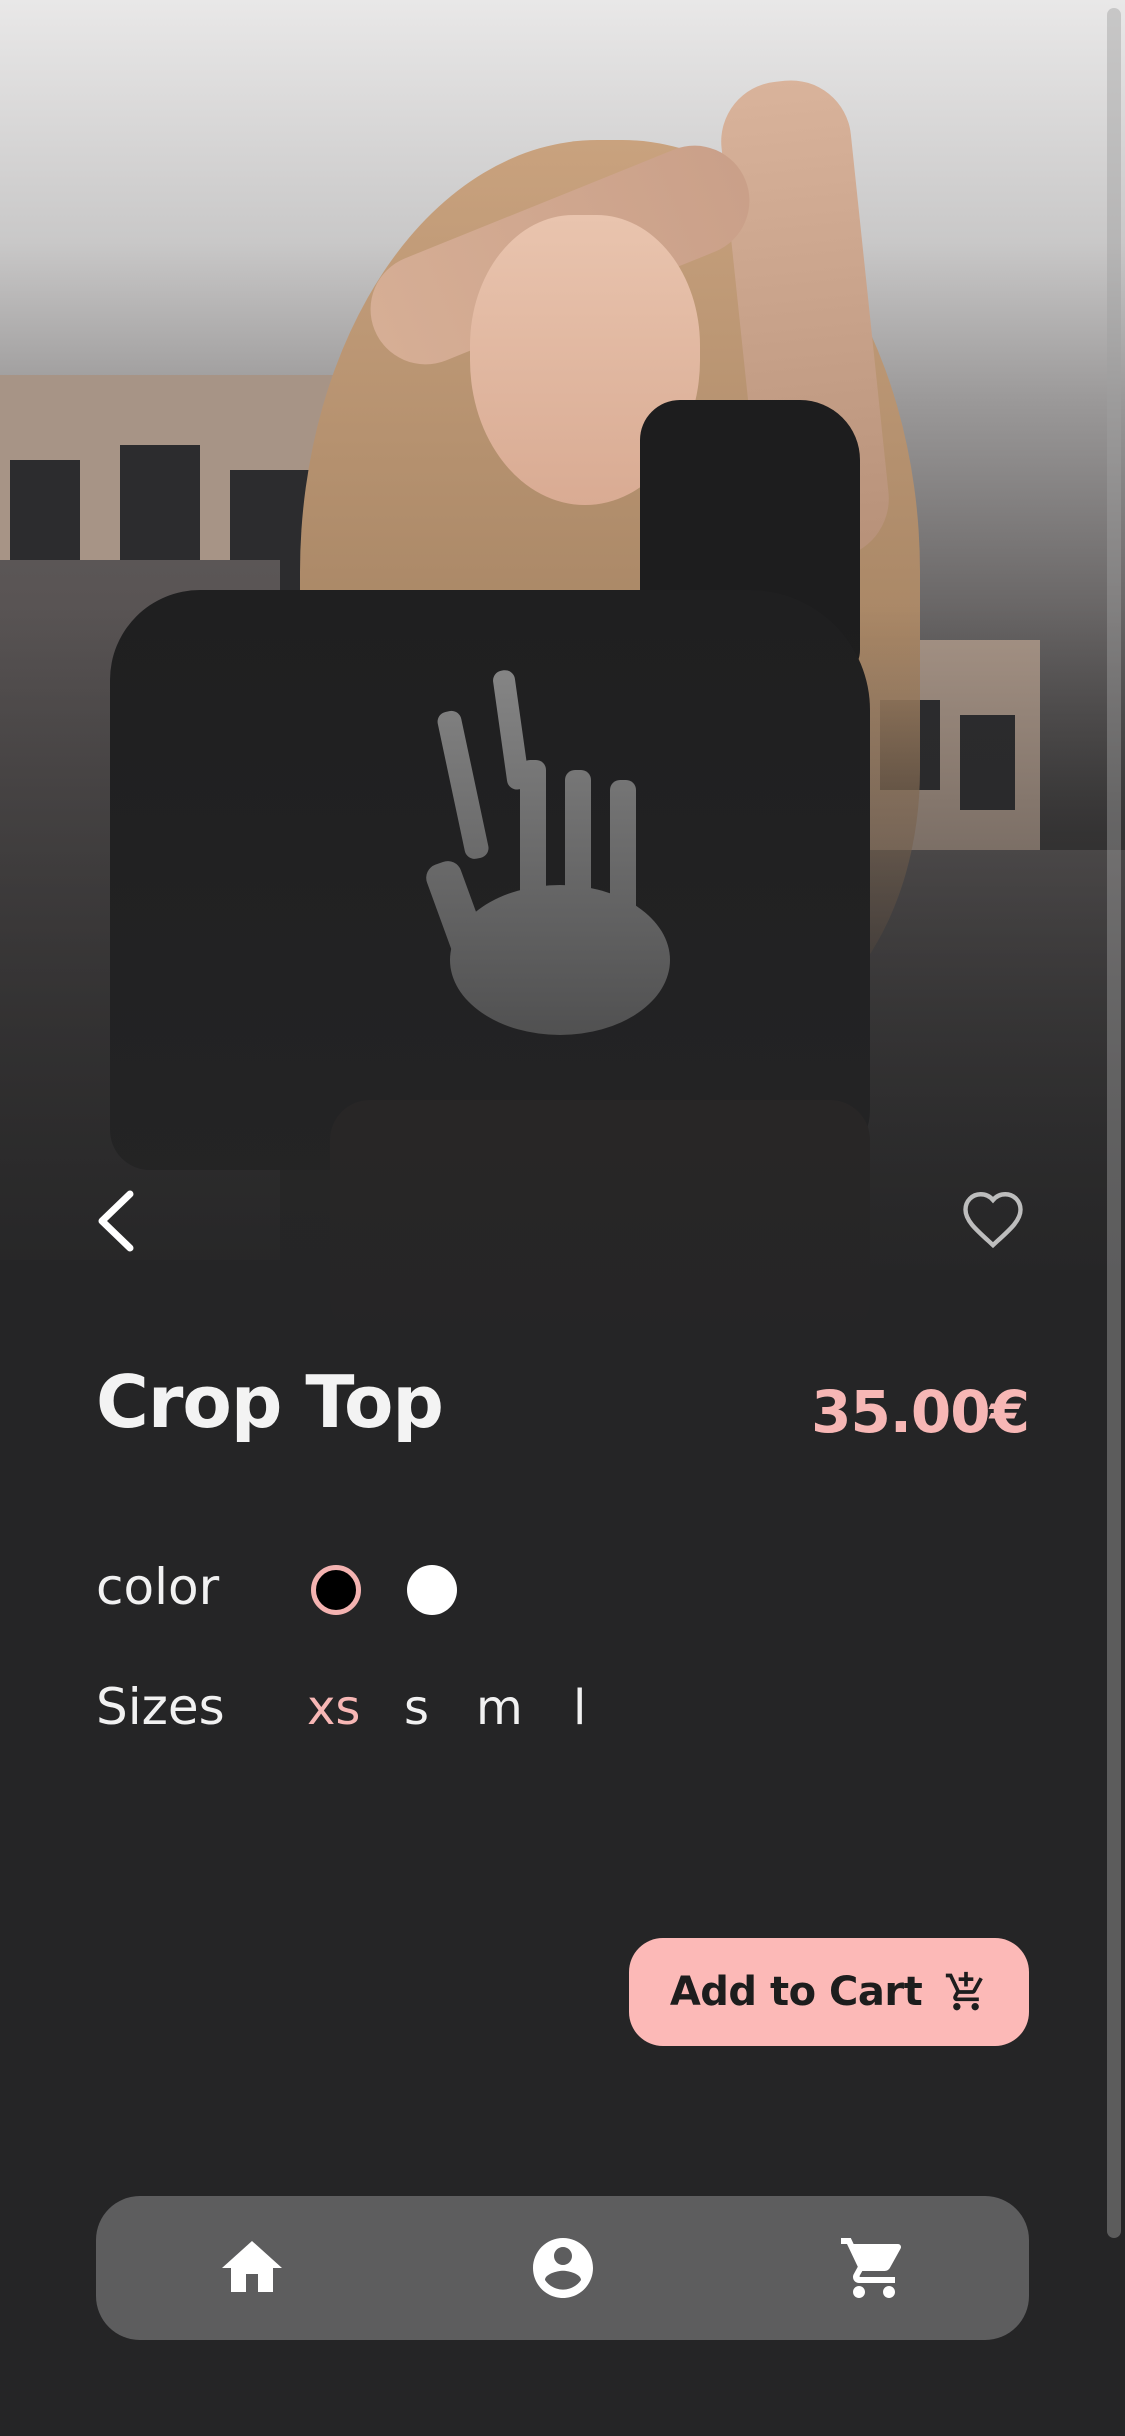  Describe the element at coordinates (579, 1708) in the screenshot. I see `size-option-l: l` at that location.